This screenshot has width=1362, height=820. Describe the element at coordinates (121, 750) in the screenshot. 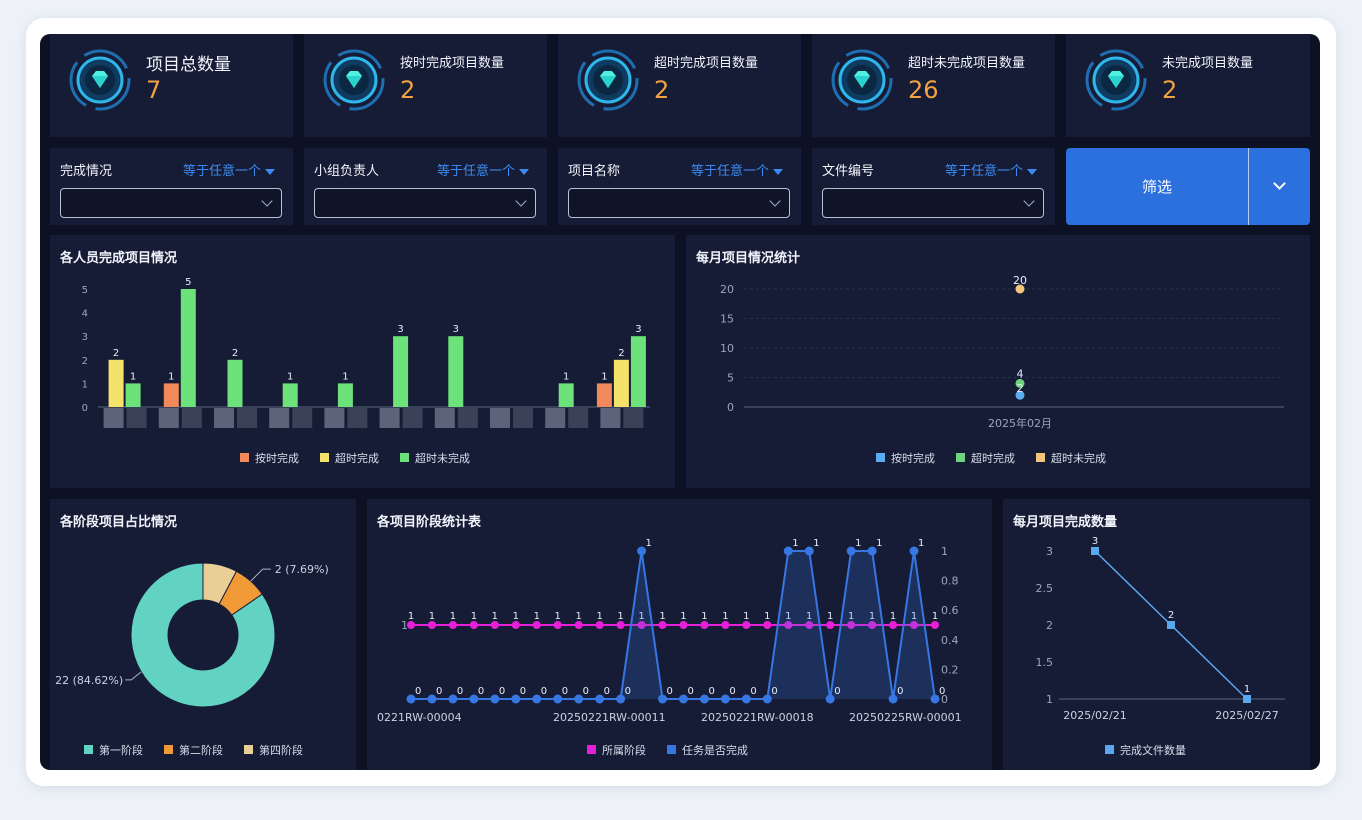

I see `legend-label: 第一阶段` at that location.